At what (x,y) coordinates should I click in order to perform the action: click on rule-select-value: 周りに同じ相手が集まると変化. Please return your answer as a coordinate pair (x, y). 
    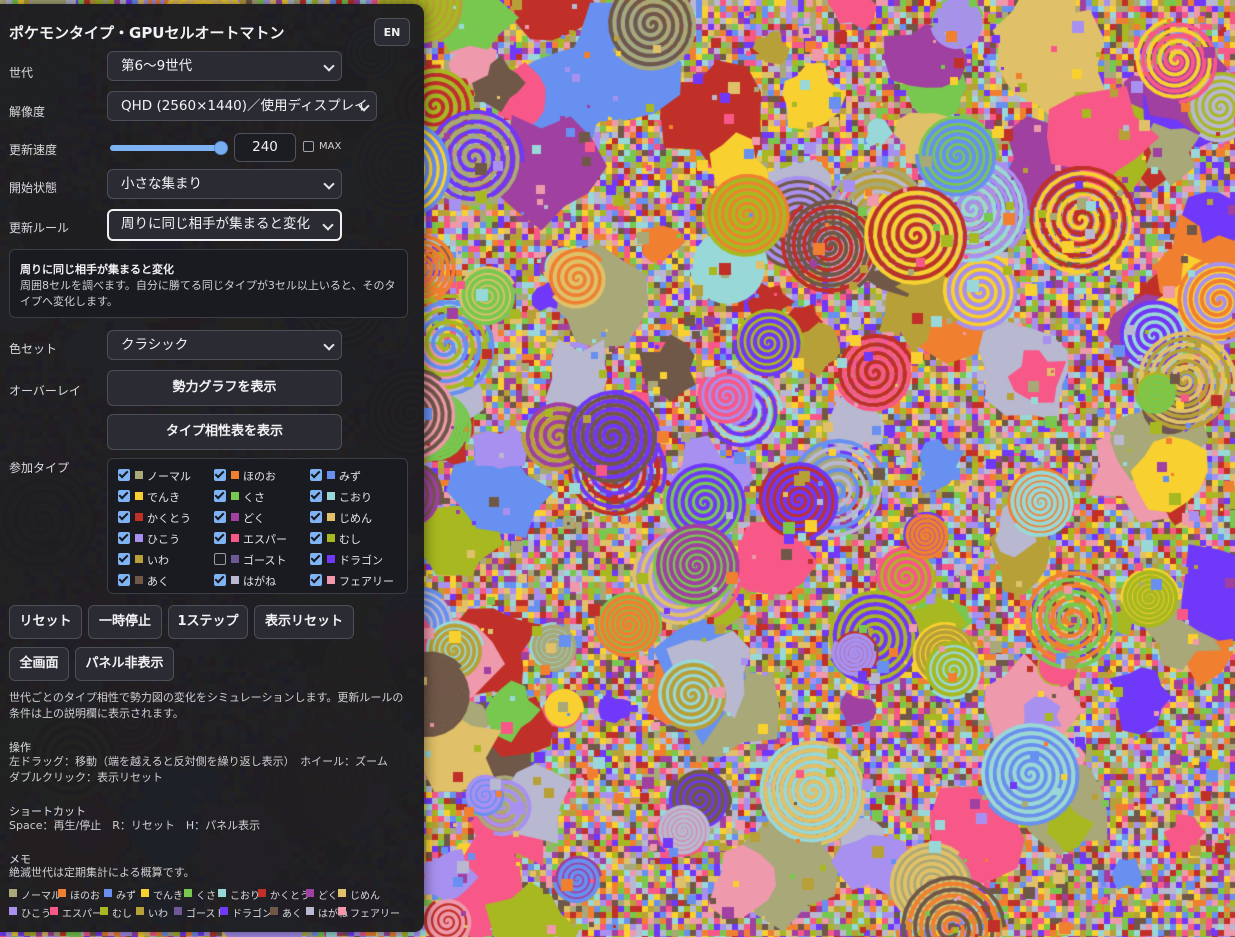
    Looking at the image, I should click on (215, 224).